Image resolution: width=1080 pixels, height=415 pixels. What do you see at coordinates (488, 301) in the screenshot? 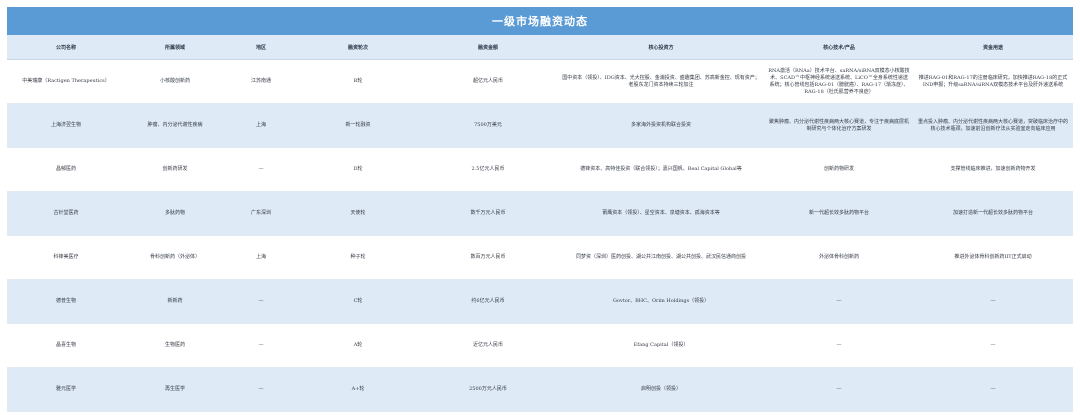
I see `cell-amount: 约6亿元人民币` at bounding box center [488, 301].